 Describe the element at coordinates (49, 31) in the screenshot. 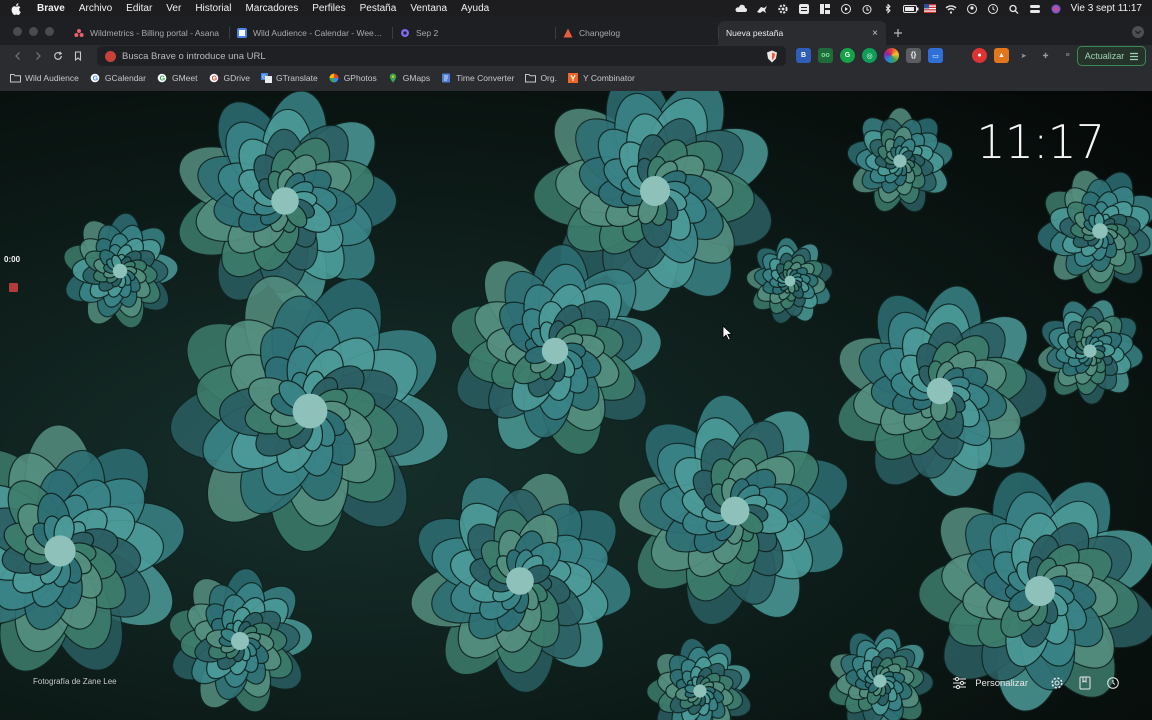

I see `zoom-window-button` at that location.